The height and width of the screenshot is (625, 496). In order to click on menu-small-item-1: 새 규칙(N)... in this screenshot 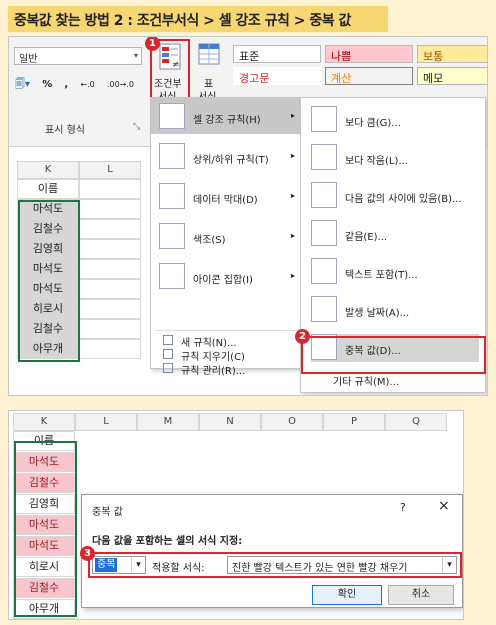, I will do `click(231, 341)`.